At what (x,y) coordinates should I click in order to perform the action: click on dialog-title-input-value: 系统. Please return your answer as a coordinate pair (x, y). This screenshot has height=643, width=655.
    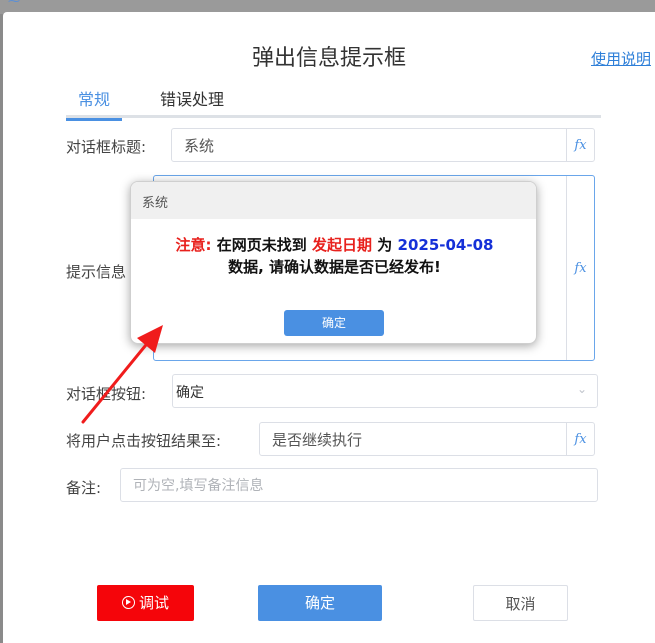
    Looking at the image, I should click on (199, 146).